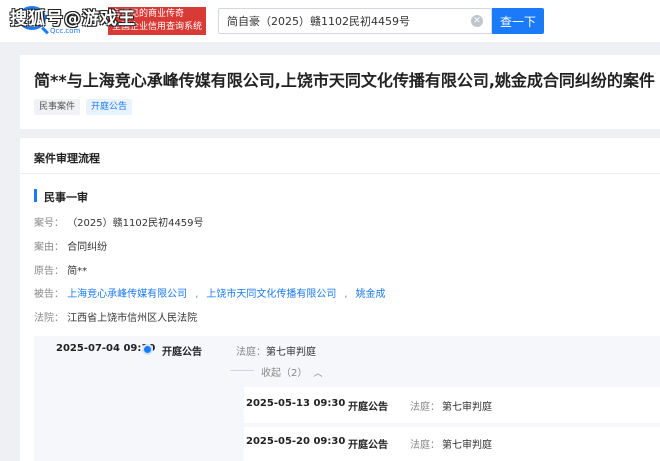 The width and height of the screenshot is (660, 461). I want to click on timeline-event: 开庭公告, so click(182, 352).